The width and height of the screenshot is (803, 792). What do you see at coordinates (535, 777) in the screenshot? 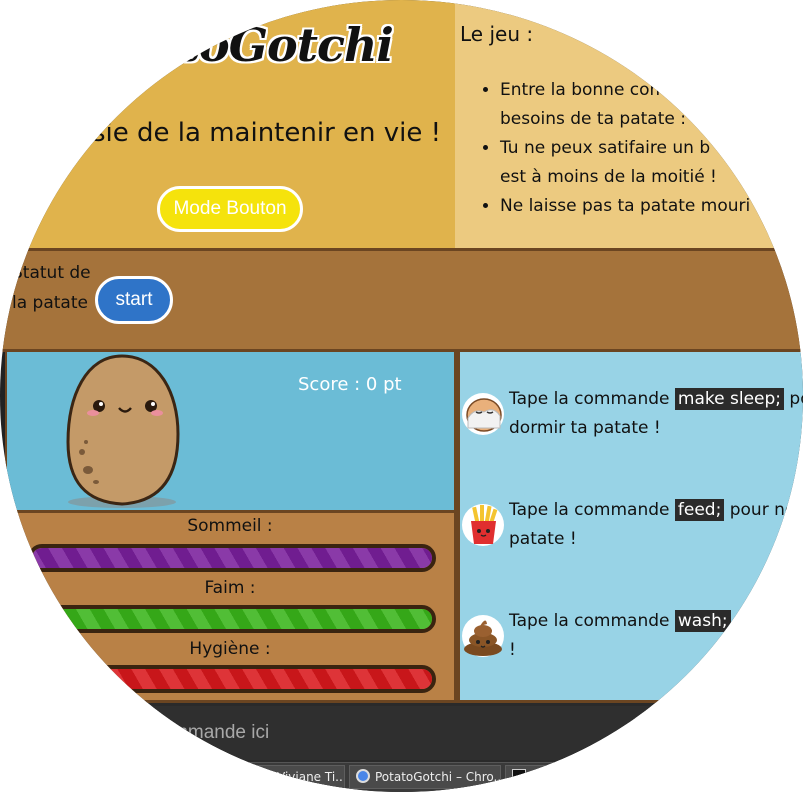
I see `taskbar-item-terminal` at bounding box center [535, 777].